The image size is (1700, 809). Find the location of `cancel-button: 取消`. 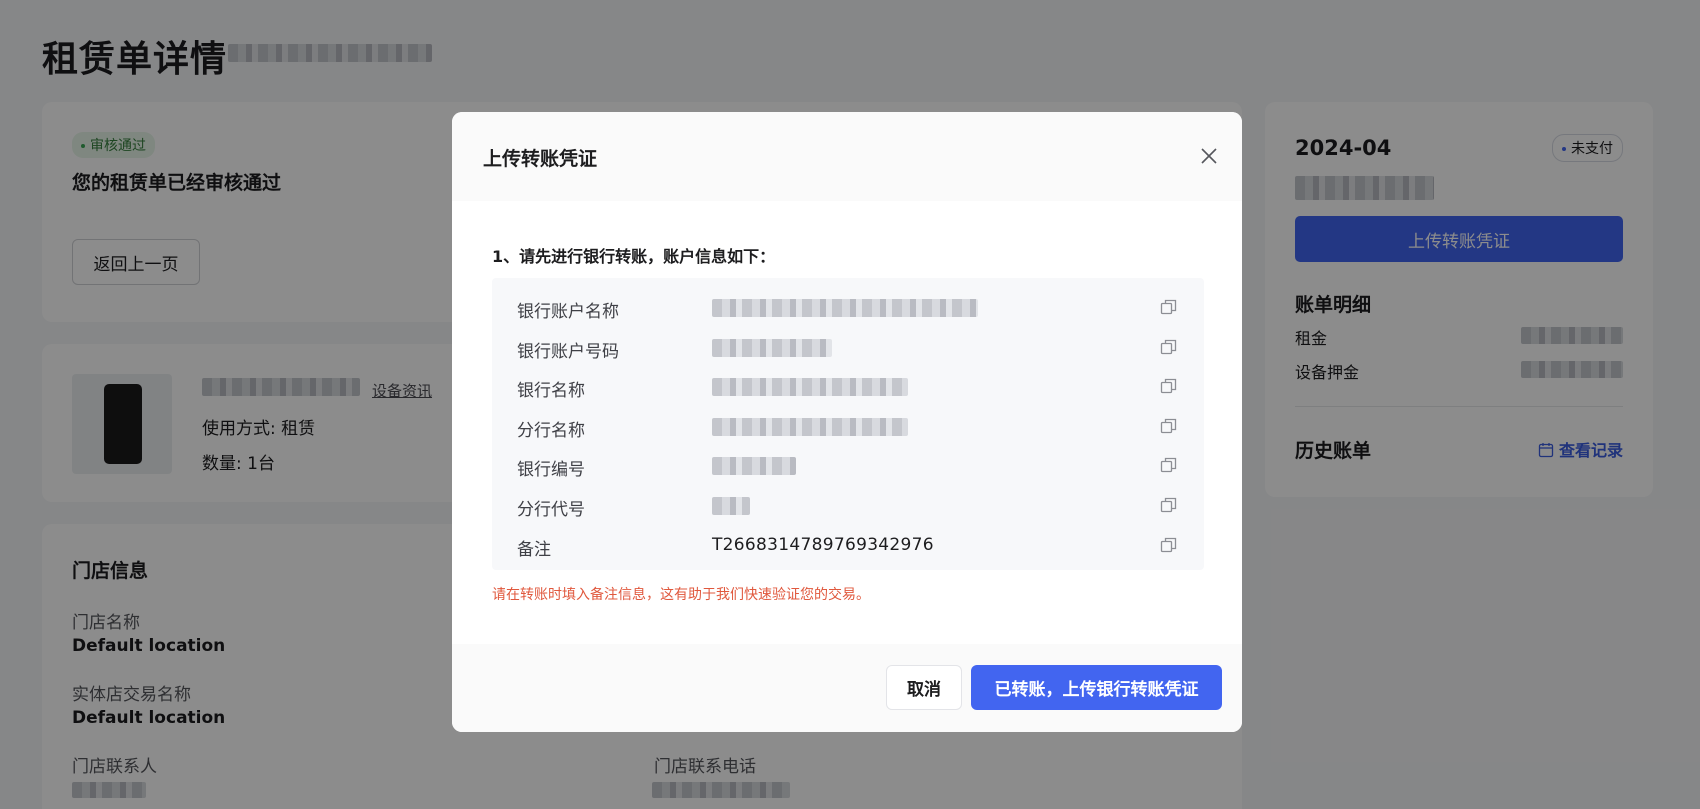

cancel-button: 取消 is located at coordinates (924, 687).